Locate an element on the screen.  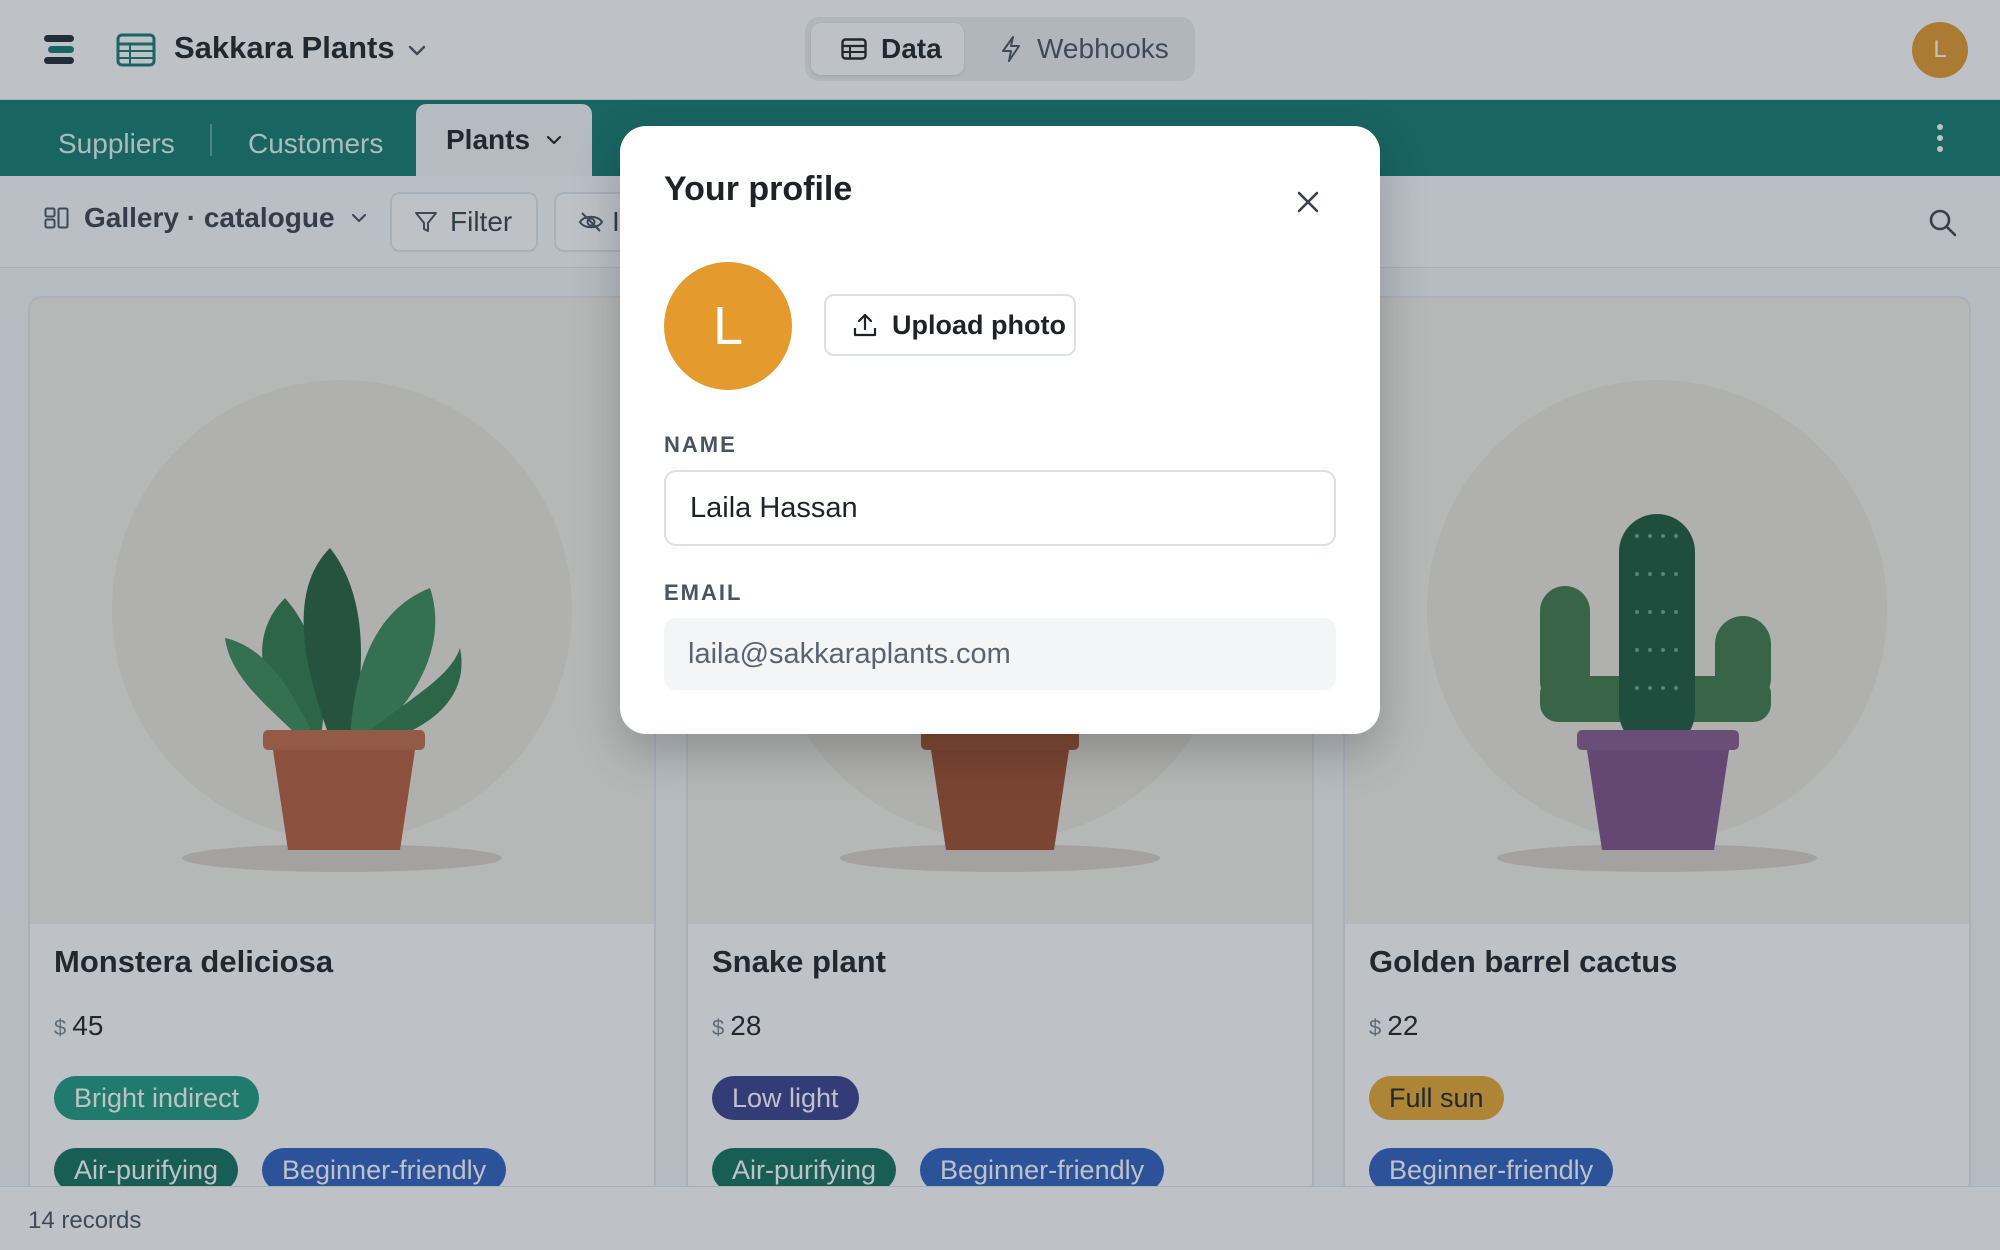
dialog-title: Your profile is located at coordinates (758, 189).